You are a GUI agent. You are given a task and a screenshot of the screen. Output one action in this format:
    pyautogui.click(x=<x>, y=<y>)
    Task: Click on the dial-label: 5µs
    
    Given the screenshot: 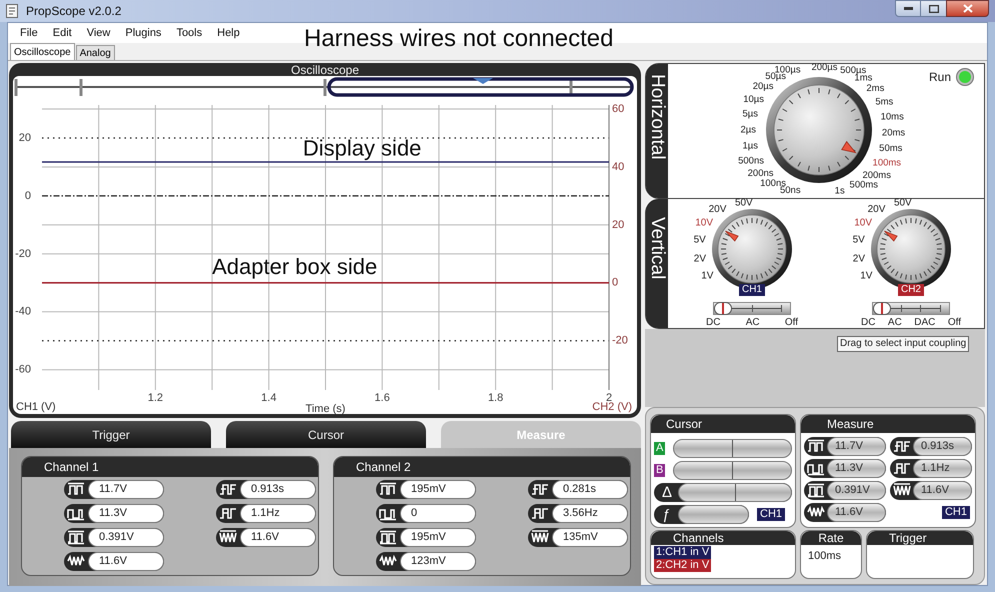 What is the action you would take?
    pyautogui.click(x=750, y=114)
    